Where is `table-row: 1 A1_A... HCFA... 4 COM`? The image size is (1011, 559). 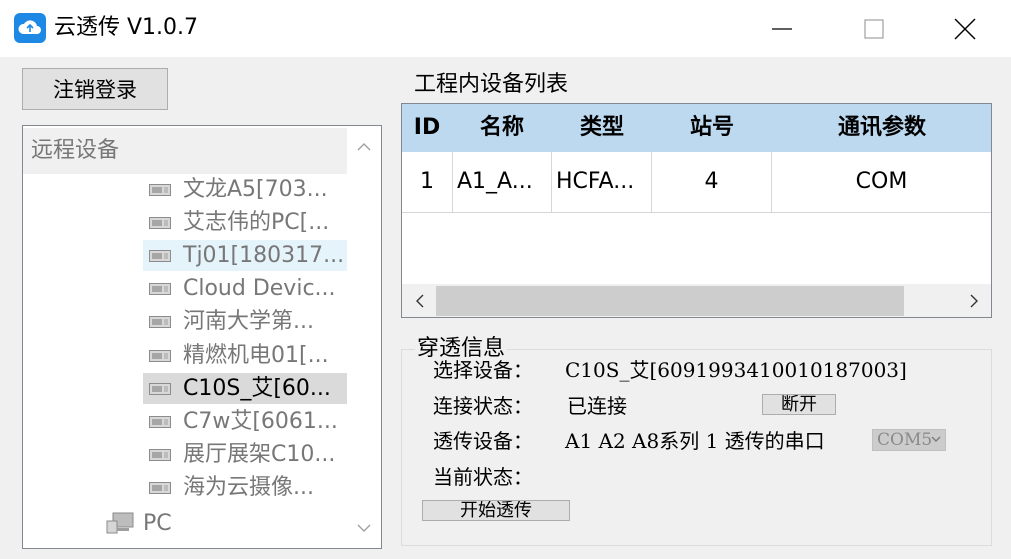 table-row: 1 A1_A... HCFA... 4 COM is located at coordinates (696, 182).